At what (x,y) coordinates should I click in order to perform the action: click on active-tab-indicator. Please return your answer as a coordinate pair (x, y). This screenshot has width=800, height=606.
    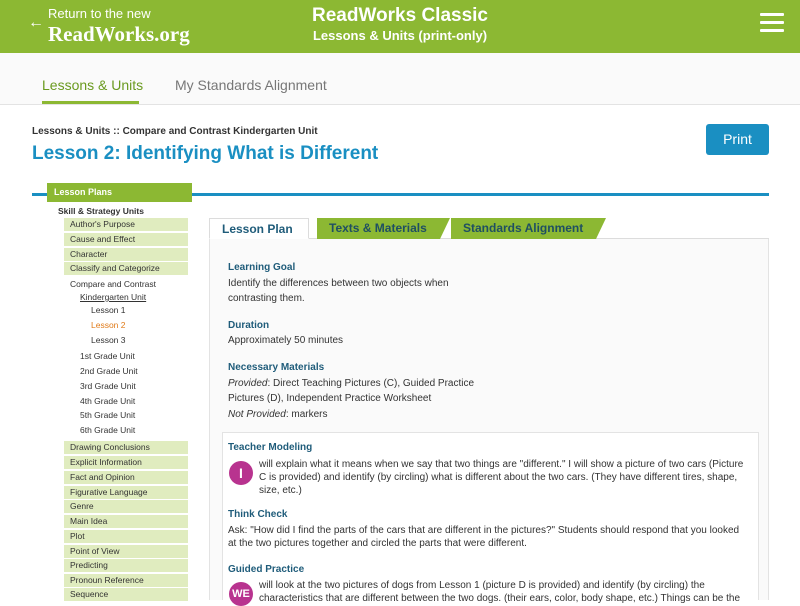
    Looking at the image, I should click on (90, 102).